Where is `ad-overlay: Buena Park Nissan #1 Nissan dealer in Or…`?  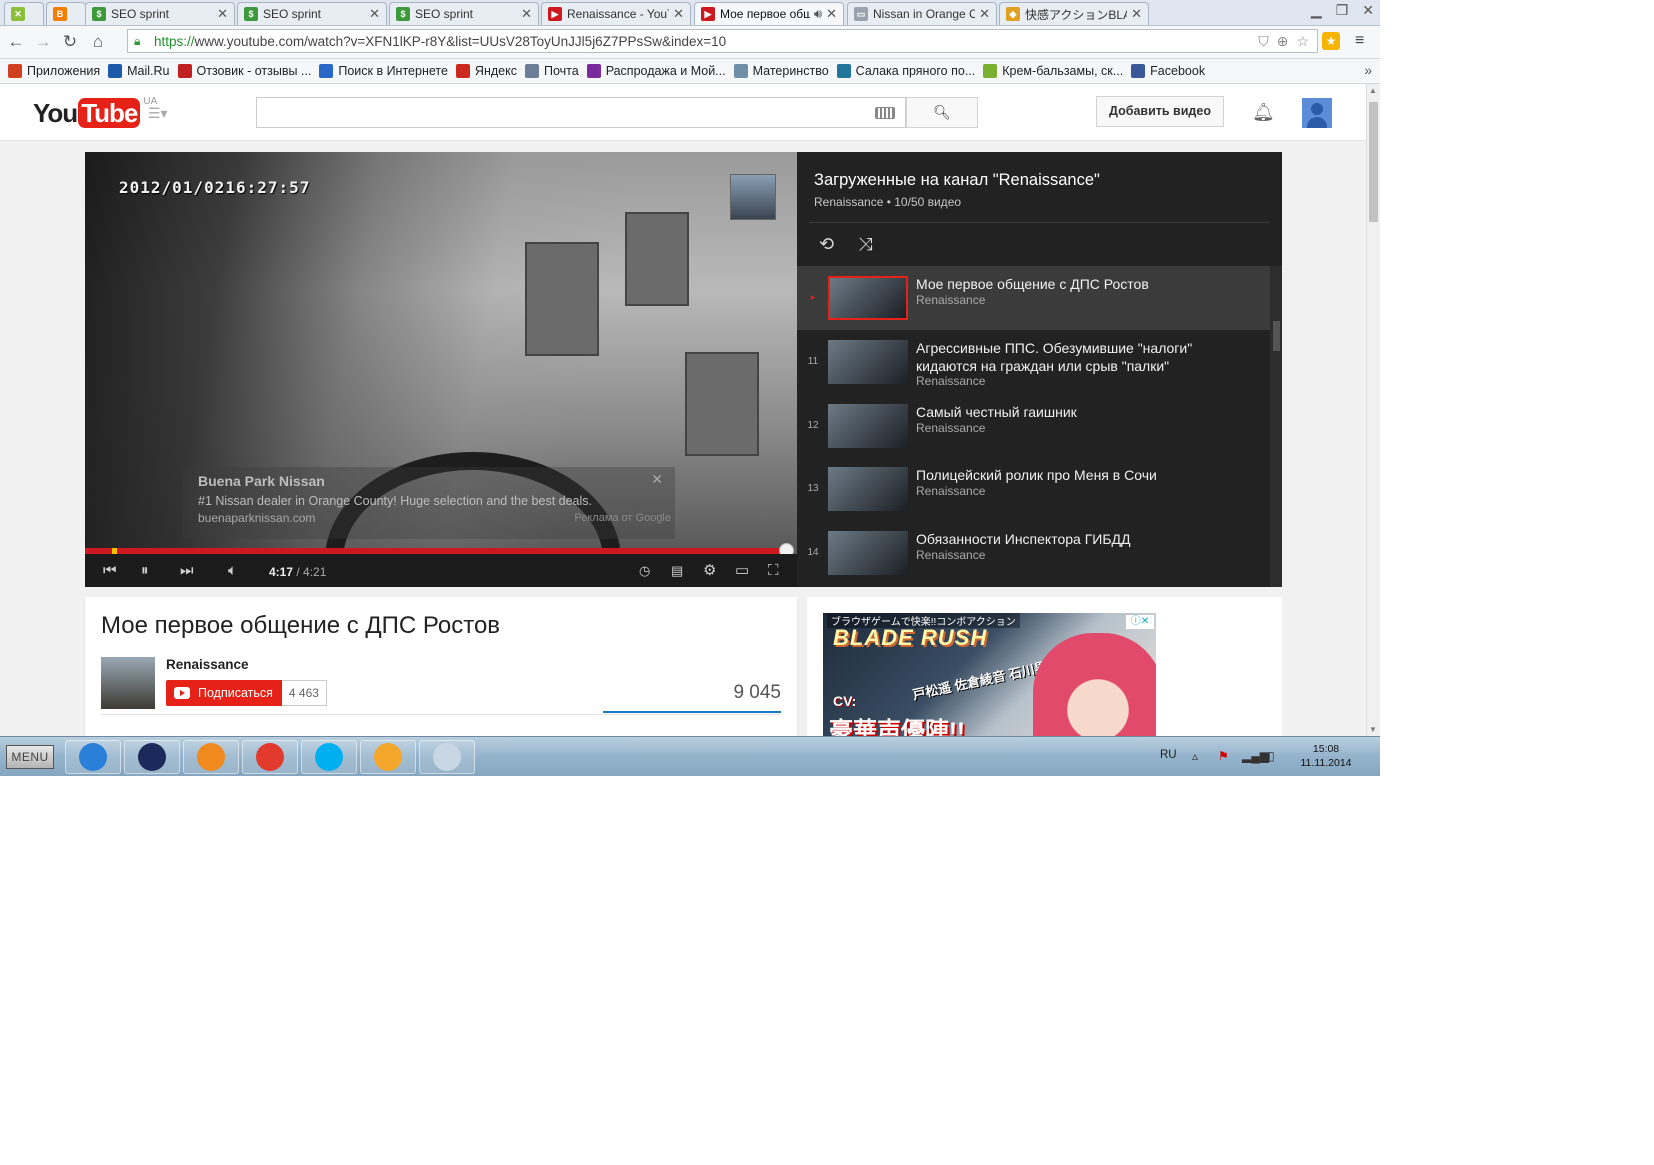 ad-overlay: Buena Park Nissan #1 Nissan dealer in Or… is located at coordinates (429, 503).